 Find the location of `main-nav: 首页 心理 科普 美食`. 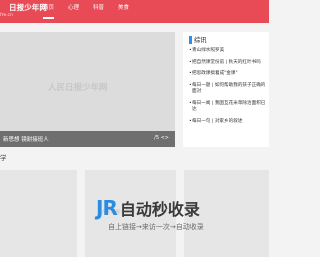

main-nav: 首页 心理 科普 美食 is located at coordinates (86, 11).